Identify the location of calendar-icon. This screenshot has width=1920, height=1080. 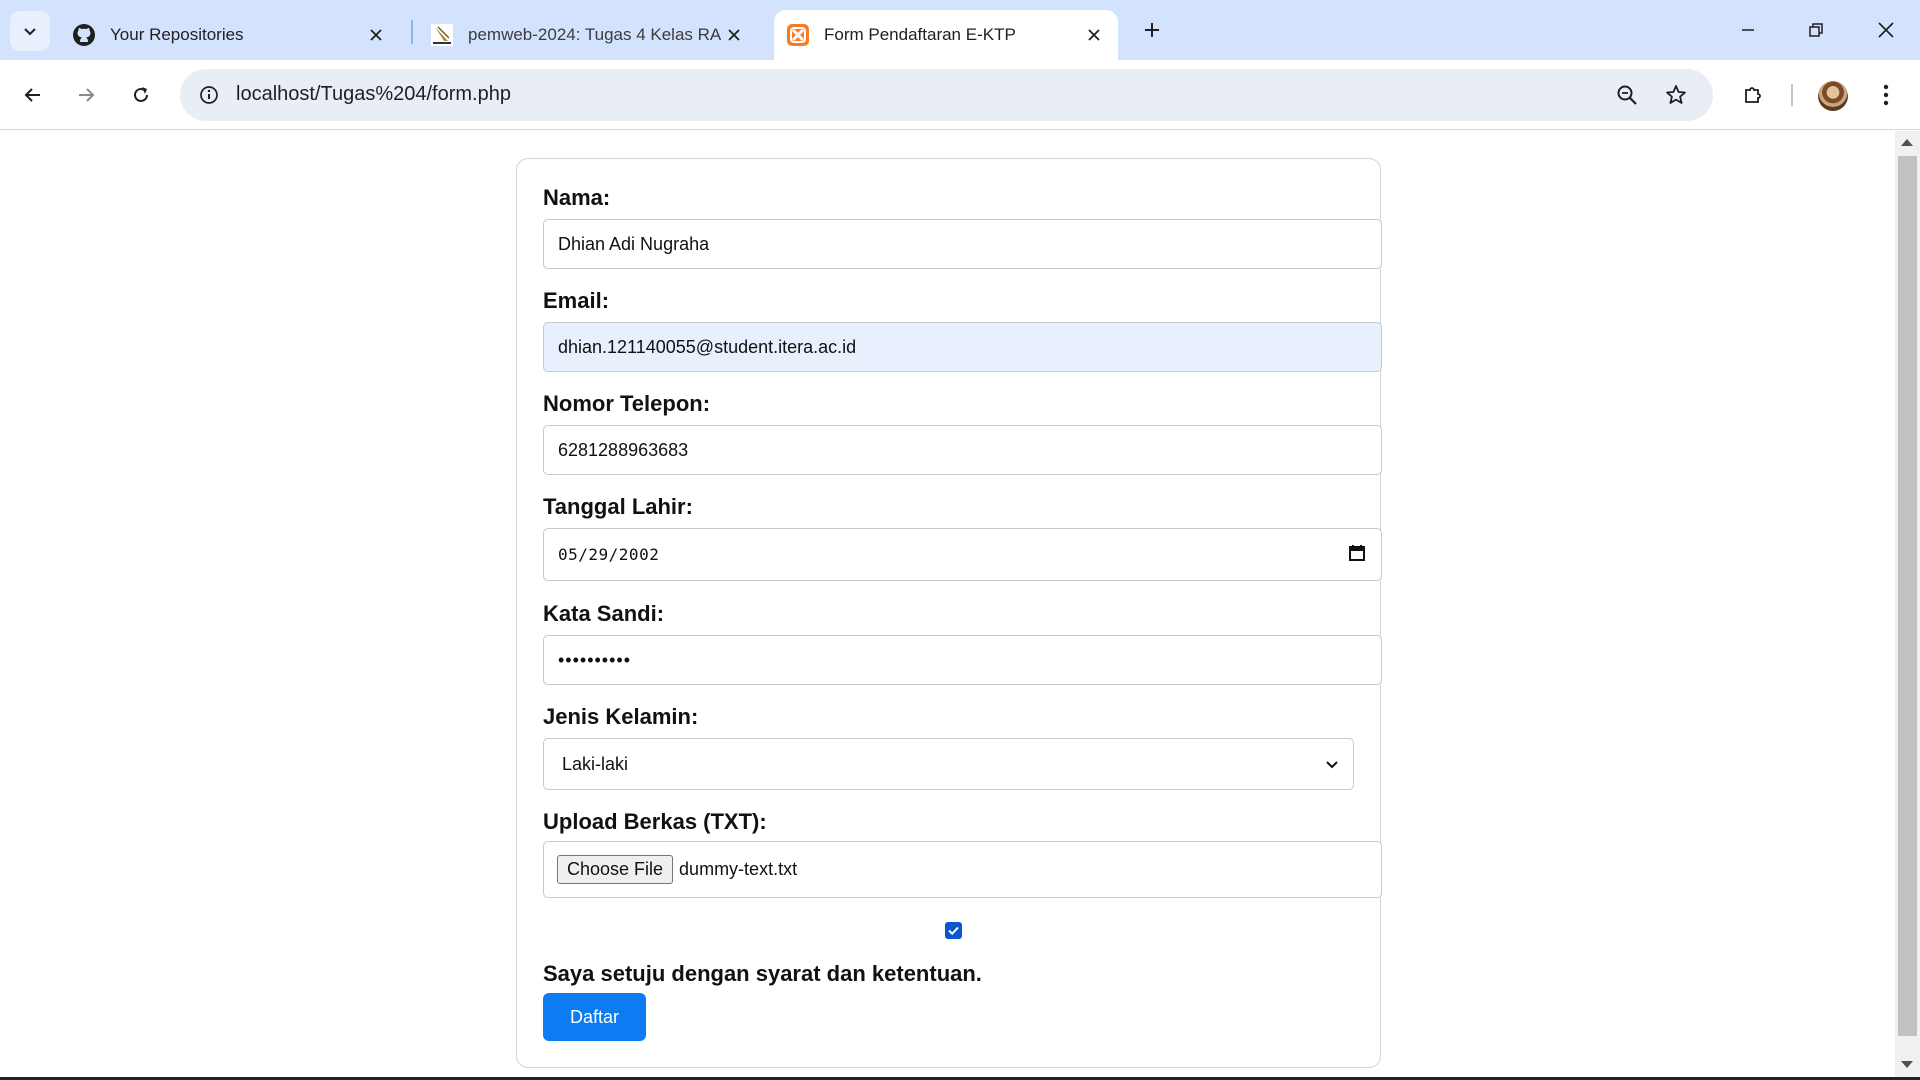
(1357, 553).